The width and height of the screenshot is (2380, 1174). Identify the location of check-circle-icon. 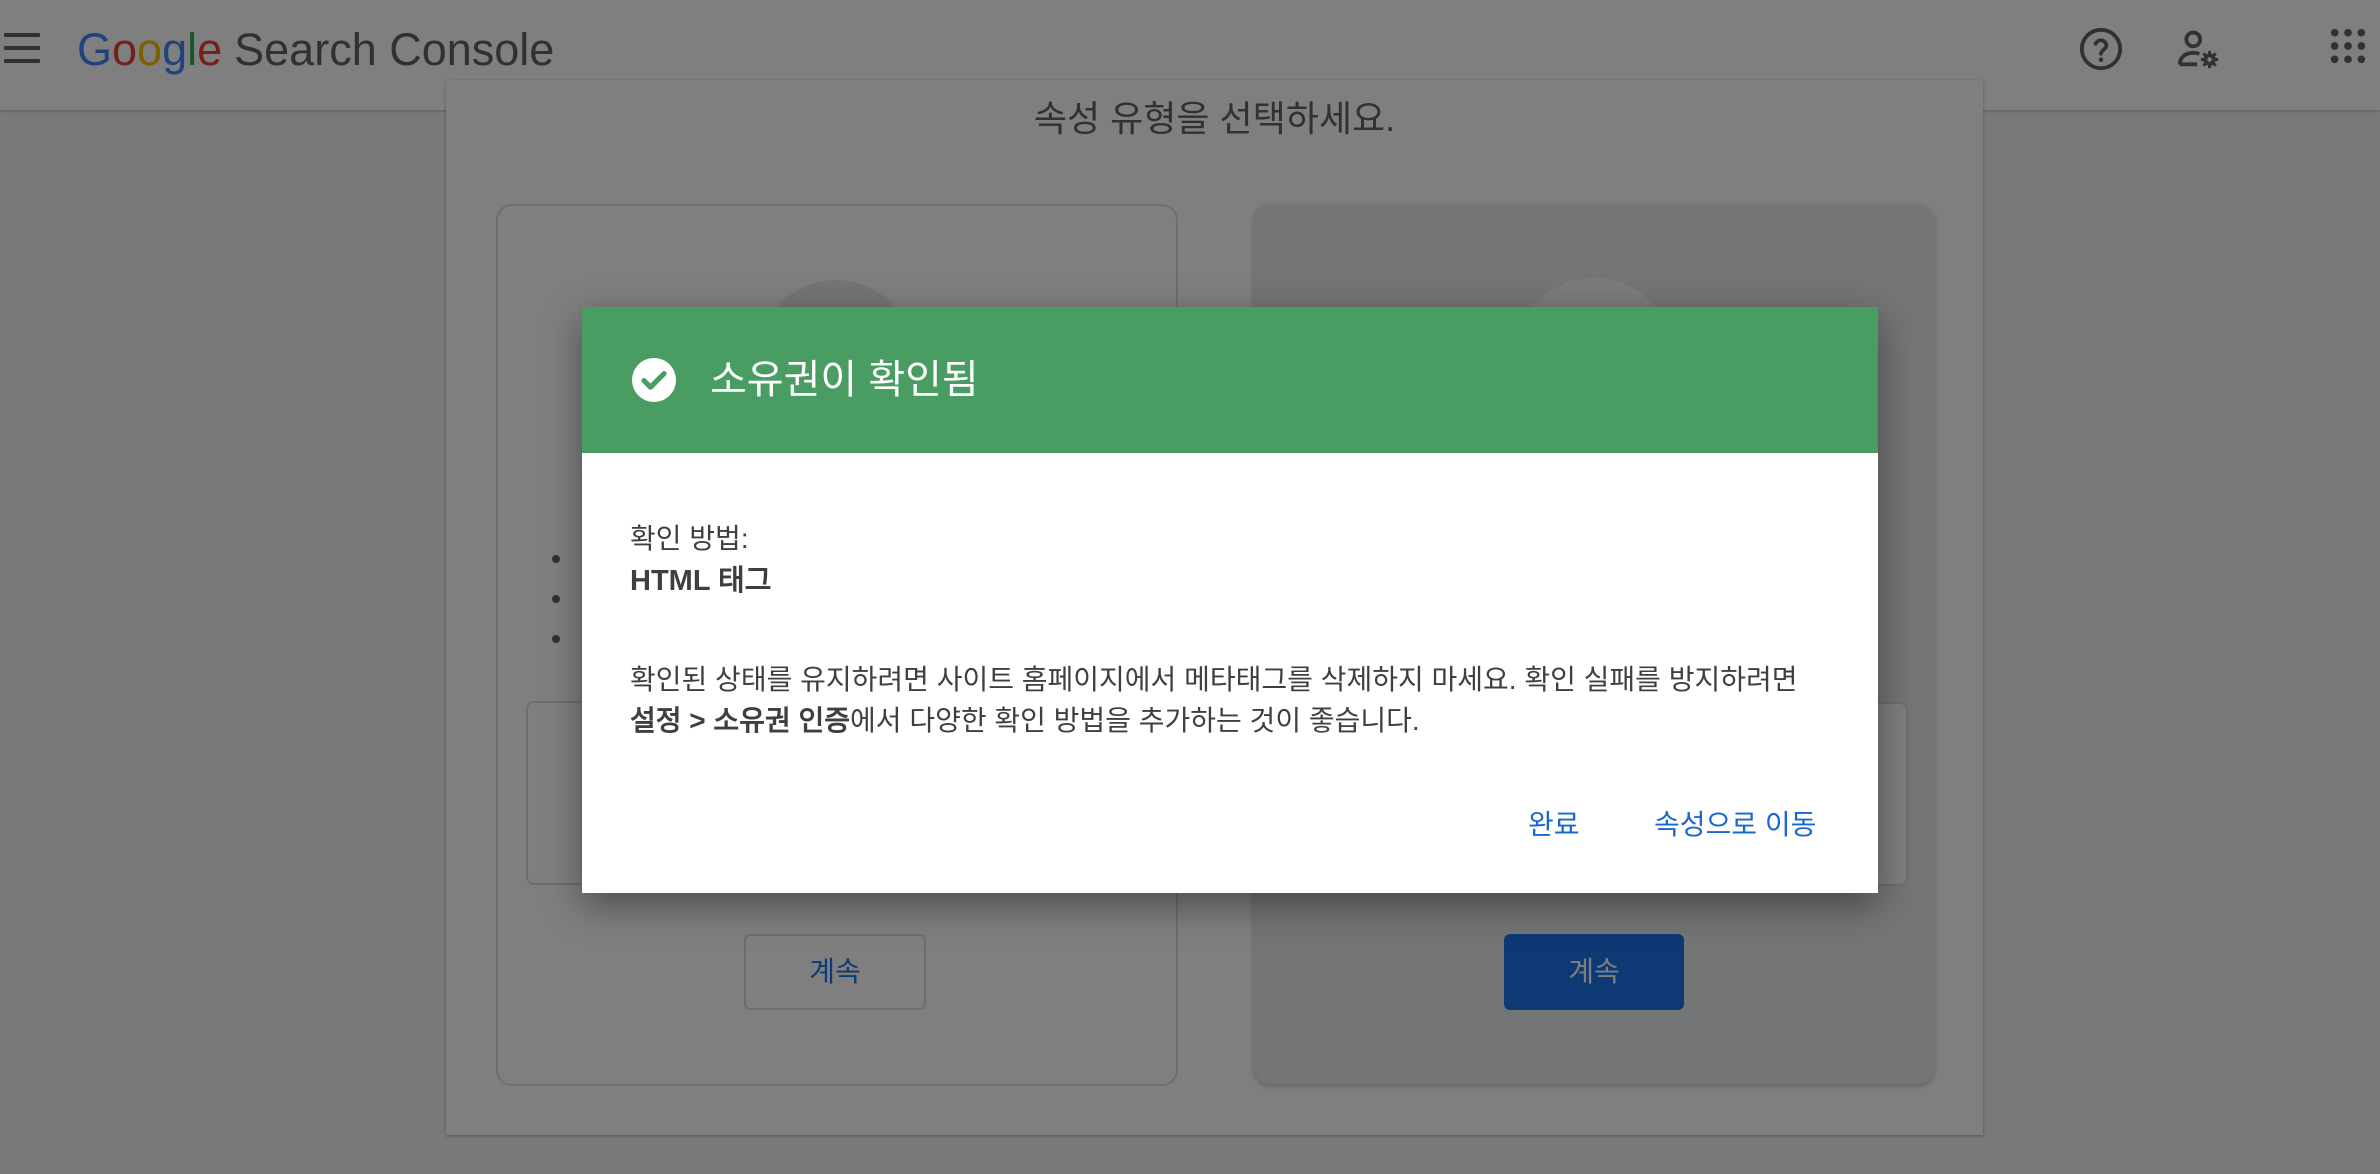
(654, 380).